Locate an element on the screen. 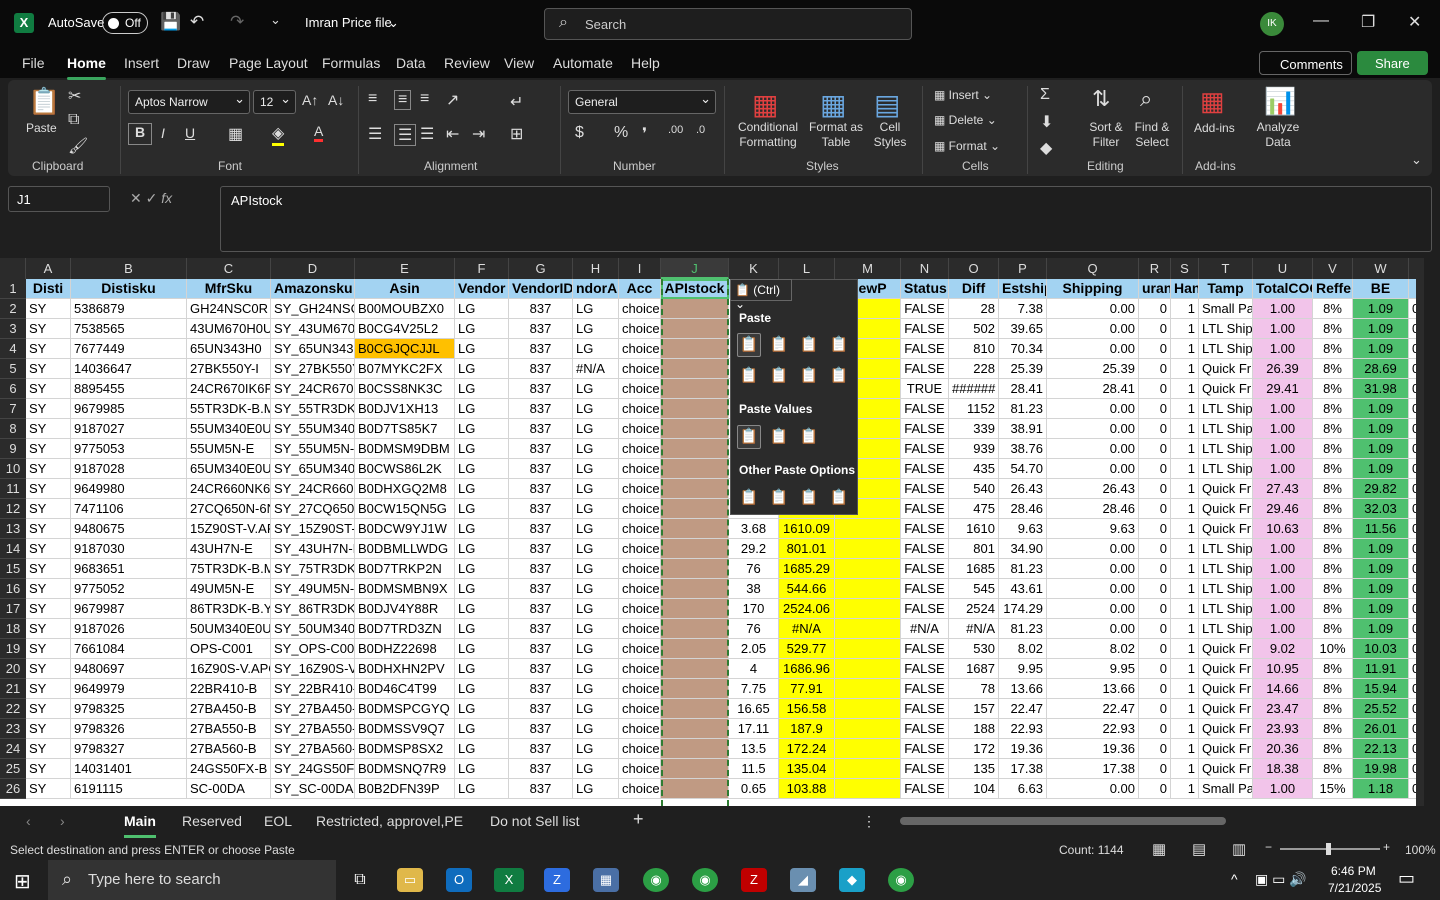 This screenshot has height=900, width=1440. find-icon: ⌕ is located at coordinates (1146, 99).